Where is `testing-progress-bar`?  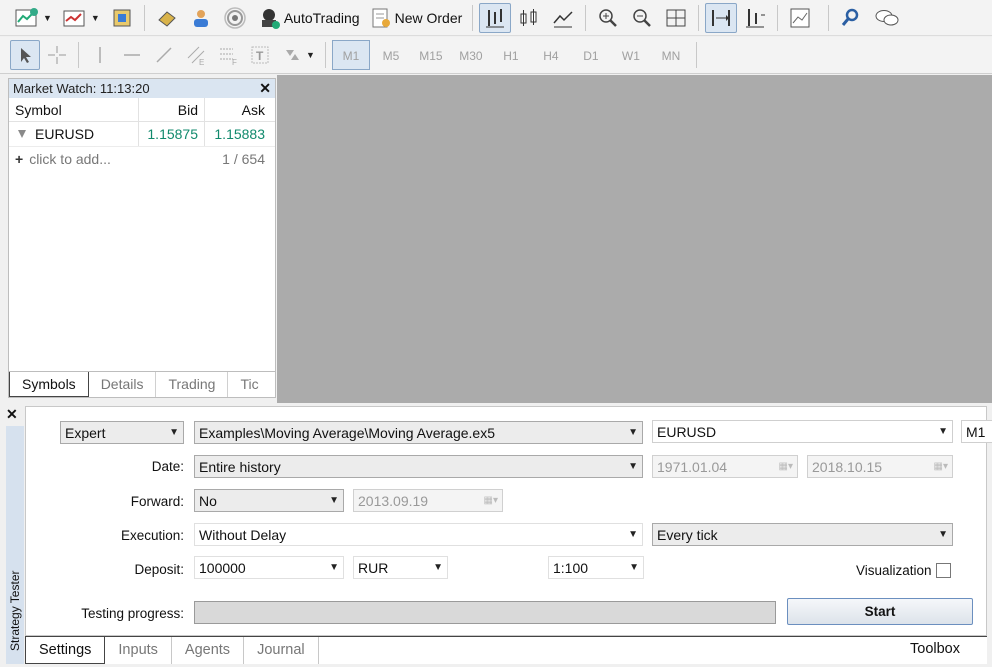
testing-progress-bar is located at coordinates (485, 612).